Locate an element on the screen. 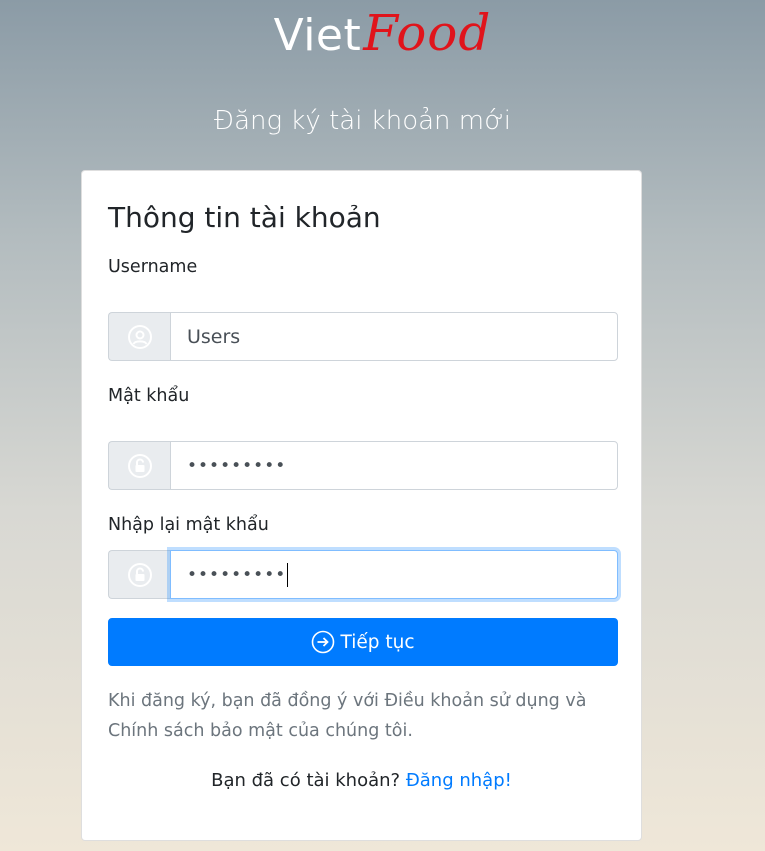 The image size is (765, 851). username-input: Users is located at coordinates (394, 336).